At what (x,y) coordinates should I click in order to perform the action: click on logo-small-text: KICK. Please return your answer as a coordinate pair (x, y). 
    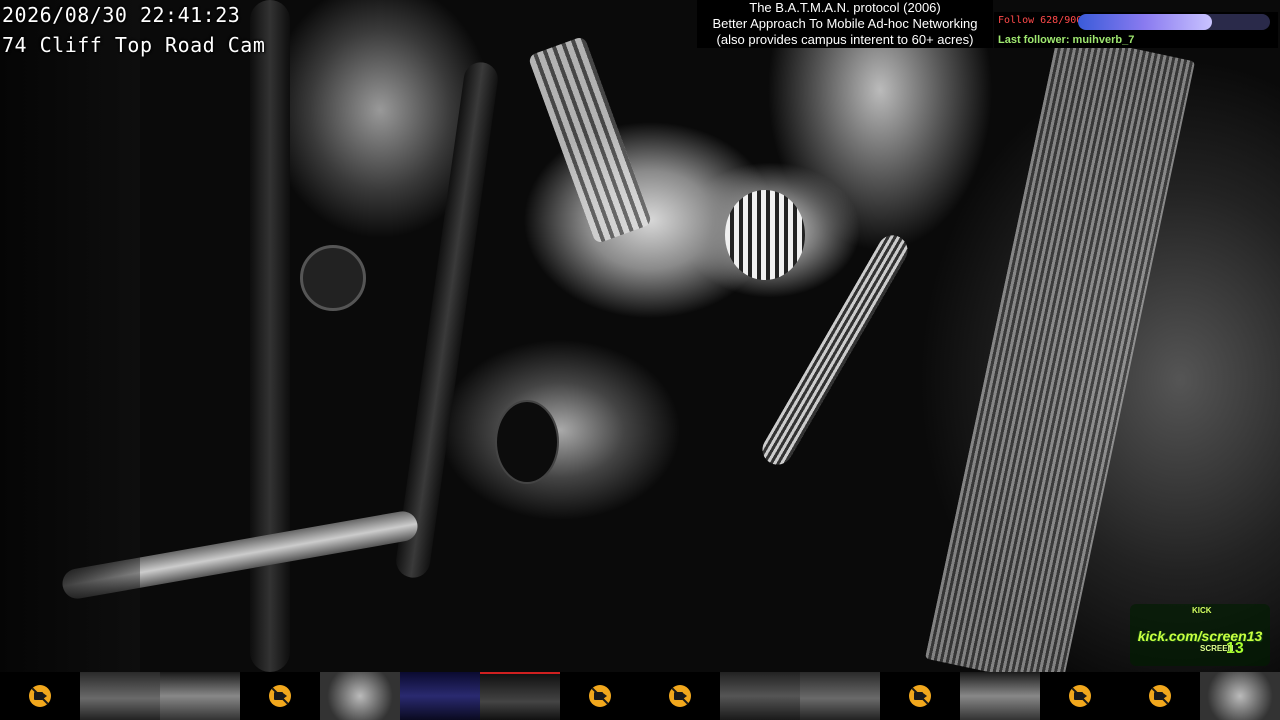
    Looking at the image, I should click on (1202, 610).